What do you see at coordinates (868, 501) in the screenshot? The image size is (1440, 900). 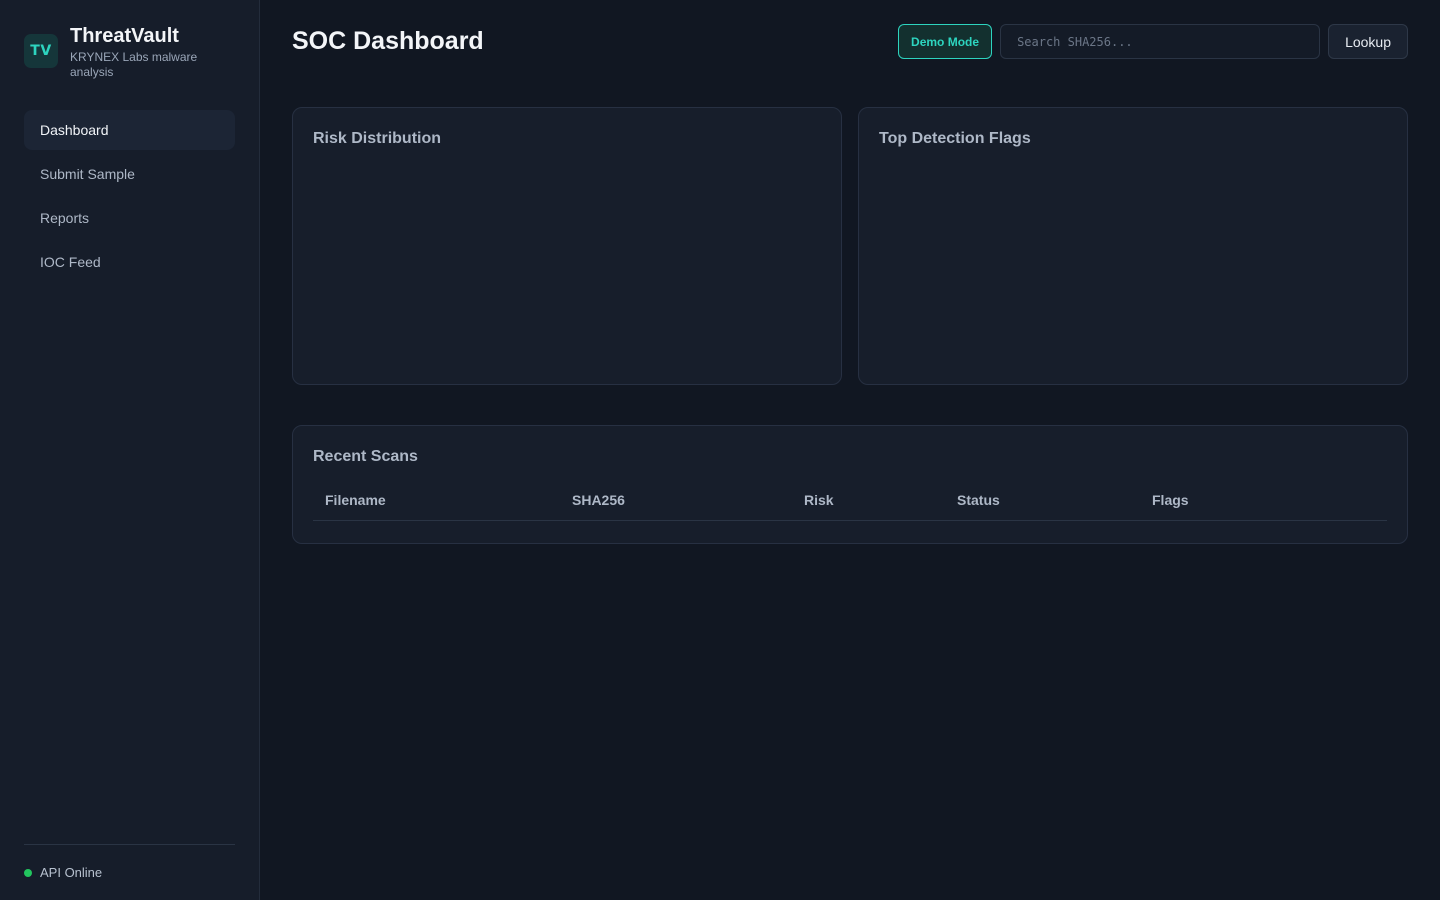 I see `column-header-risk: Risk` at bounding box center [868, 501].